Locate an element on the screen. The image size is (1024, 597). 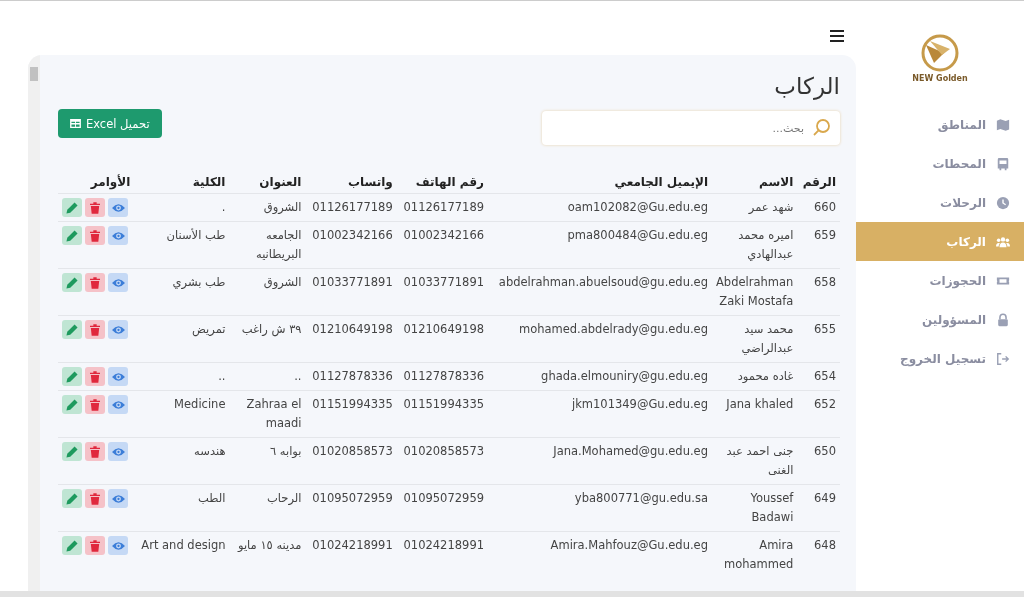
search-icon is located at coordinates (822, 128).